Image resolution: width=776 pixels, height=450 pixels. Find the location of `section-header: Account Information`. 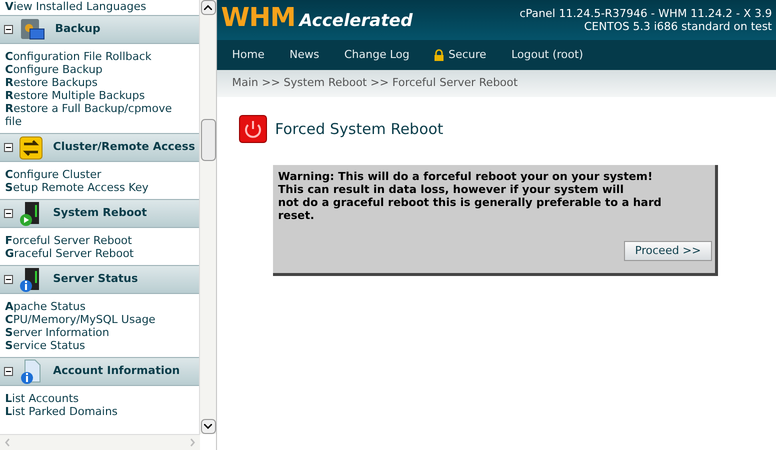

section-header: Account Information is located at coordinates (100, 371).